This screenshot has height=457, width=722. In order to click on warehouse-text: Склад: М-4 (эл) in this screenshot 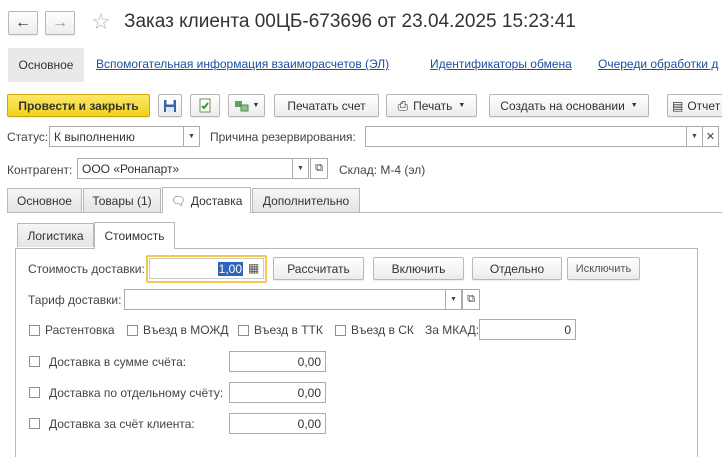, I will do `click(382, 170)`.